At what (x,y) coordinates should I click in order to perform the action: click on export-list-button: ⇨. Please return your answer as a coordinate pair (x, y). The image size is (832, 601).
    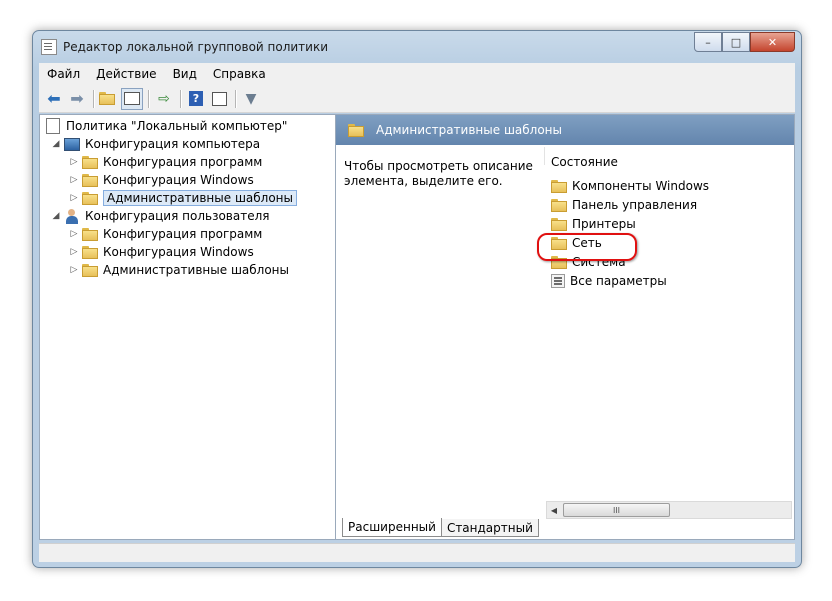
    Looking at the image, I should click on (164, 99).